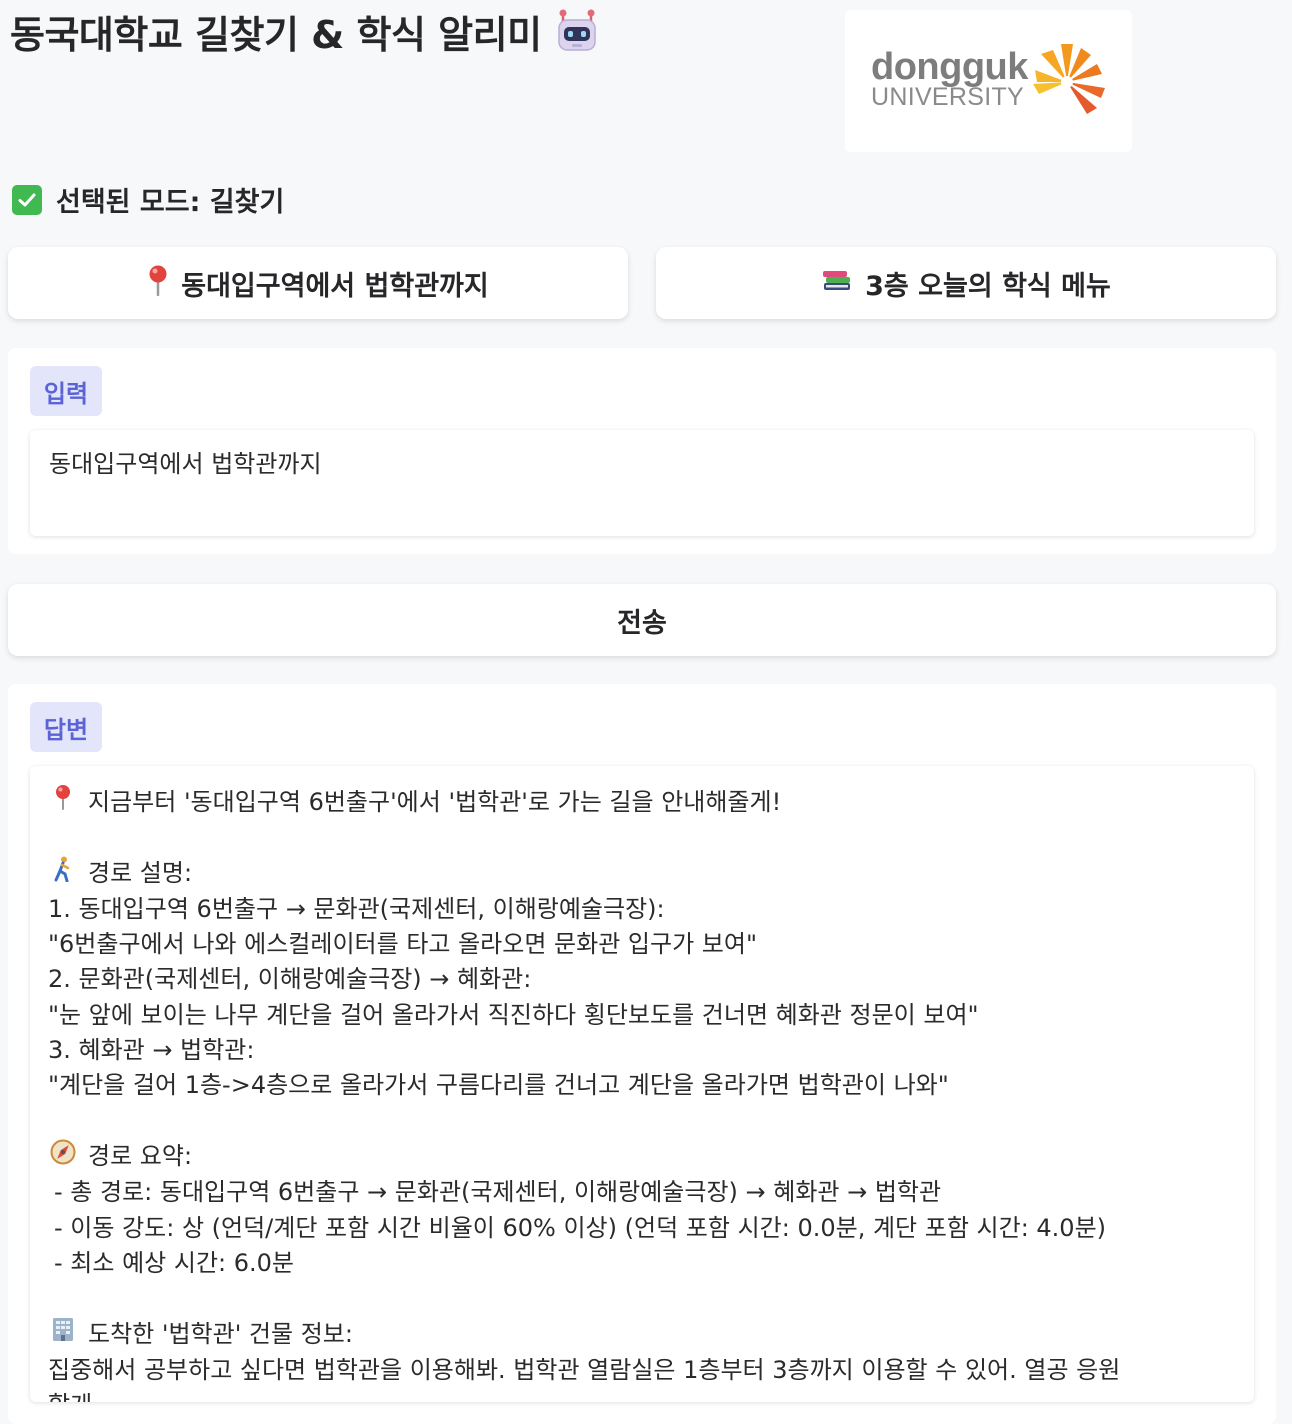 Image resolution: width=1292 pixels, height=1424 pixels. Describe the element at coordinates (642, 802) in the screenshot. I see `answer-line: 지금부터 '동대입구역 6번출구'에서 '법학관'로 가는 길을 안내해줄게!` at that location.